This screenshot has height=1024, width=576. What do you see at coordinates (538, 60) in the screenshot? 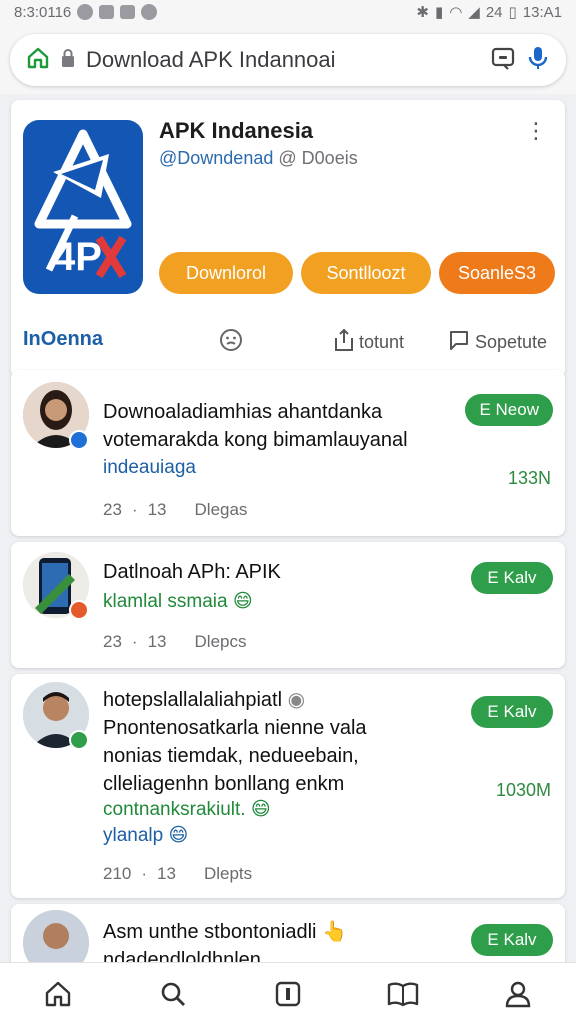
I see `microphone-icon` at bounding box center [538, 60].